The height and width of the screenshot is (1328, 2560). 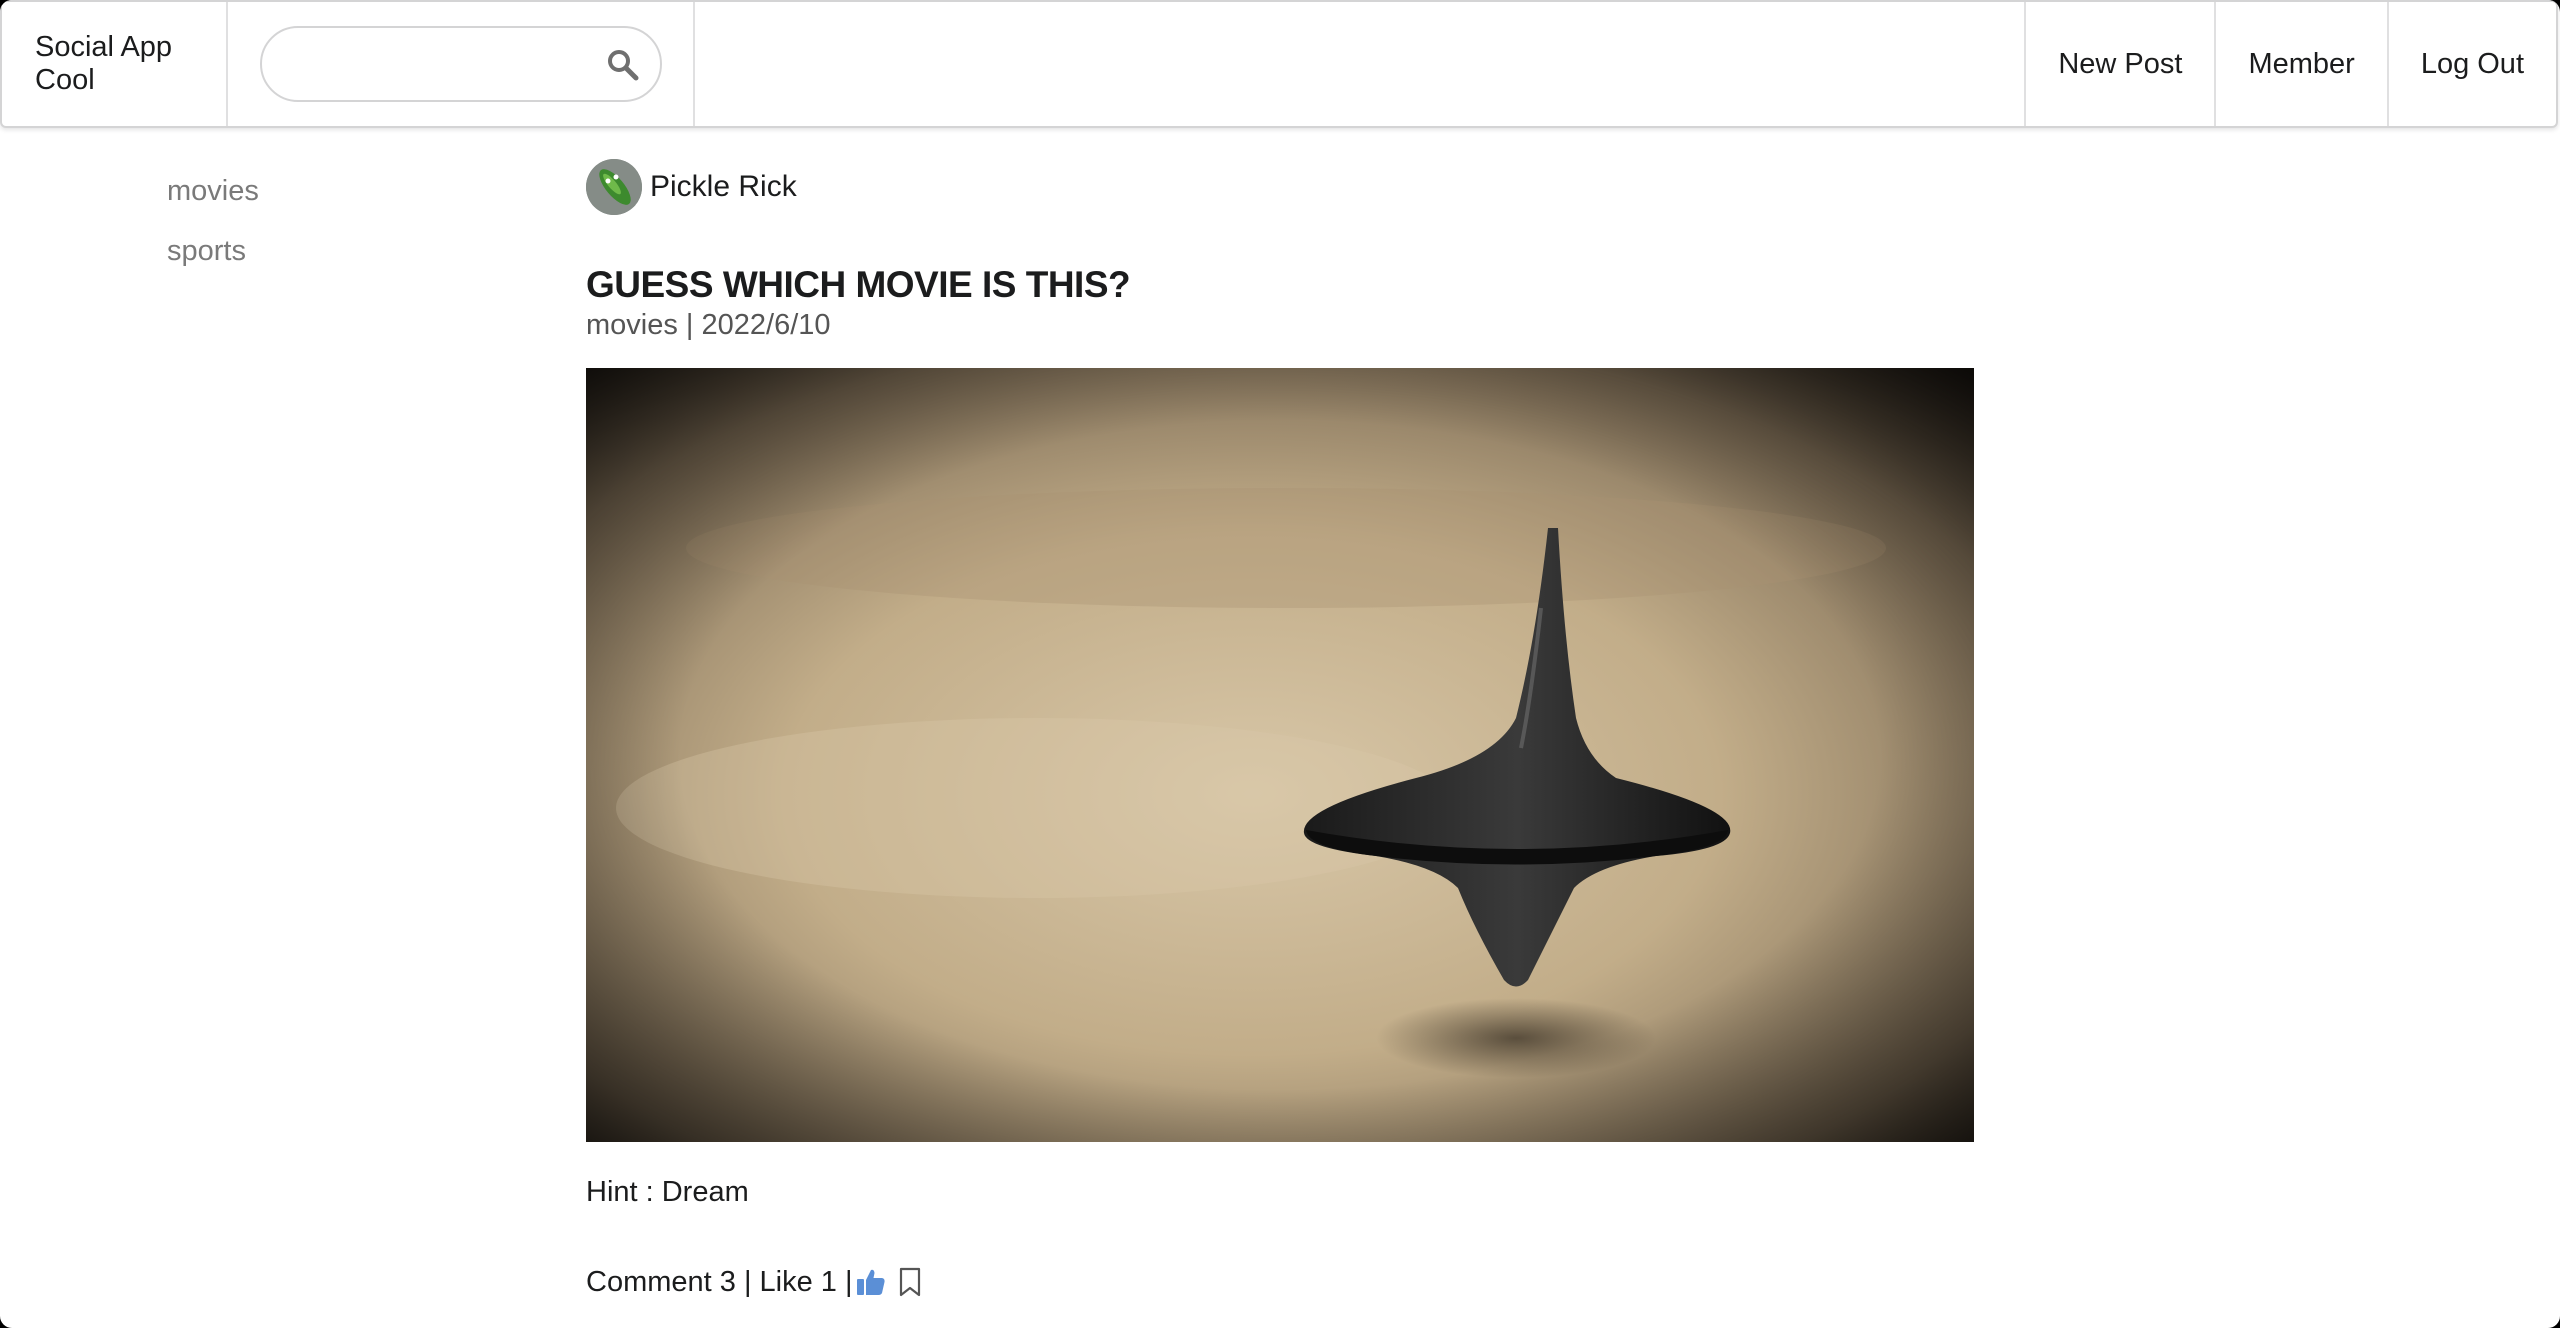 I want to click on log-out-button: Log Out, so click(x=2471, y=64).